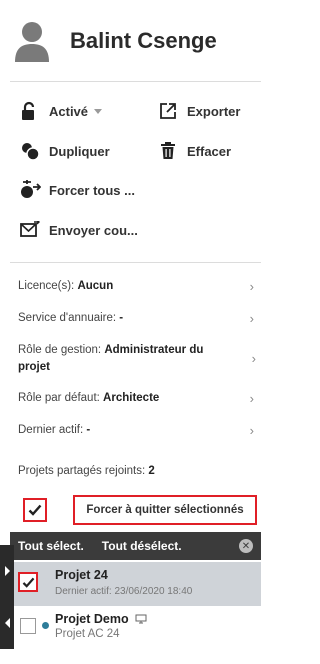 This screenshot has height=664, width=320. What do you see at coordinates (87, 634) in the screenshot?
I see `project-subtitle: Projet AC 24` at bounding box center [87, 634].